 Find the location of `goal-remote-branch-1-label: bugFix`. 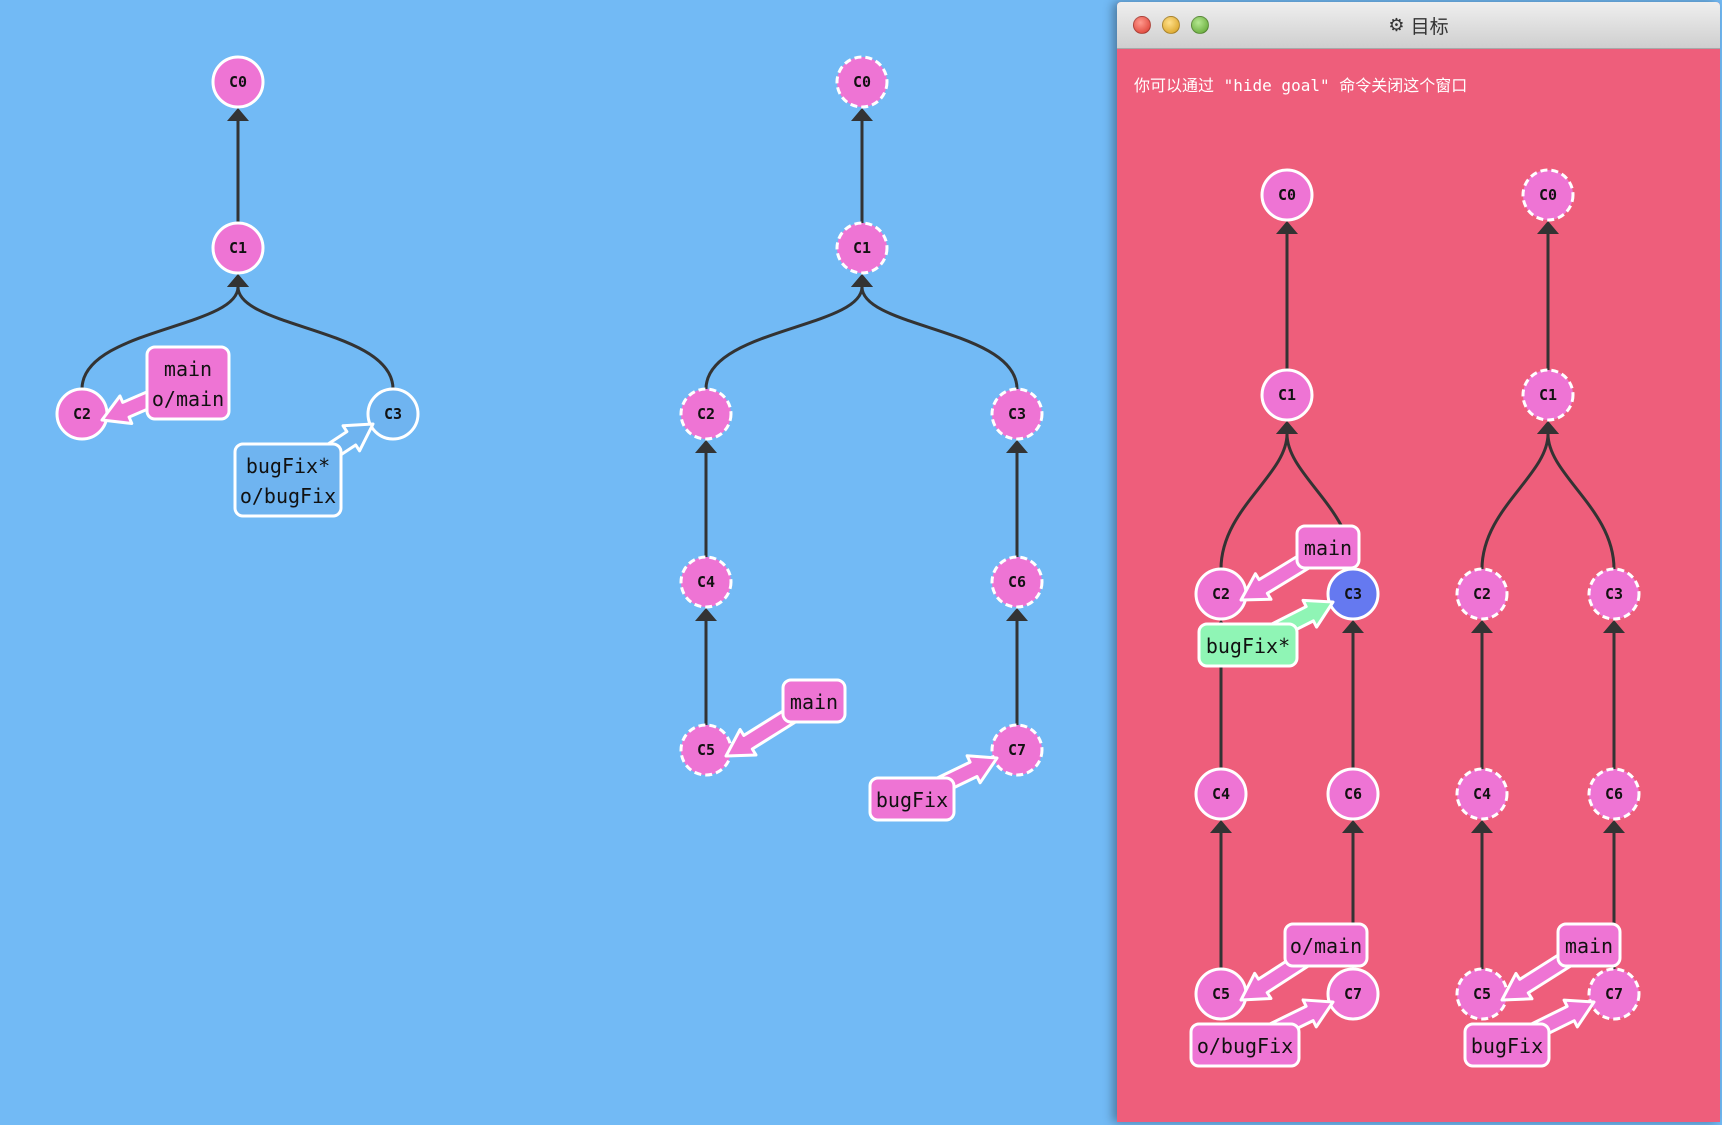

goal-remote-branch-1-label: bugFix is located at coordinates (1507, 1046).